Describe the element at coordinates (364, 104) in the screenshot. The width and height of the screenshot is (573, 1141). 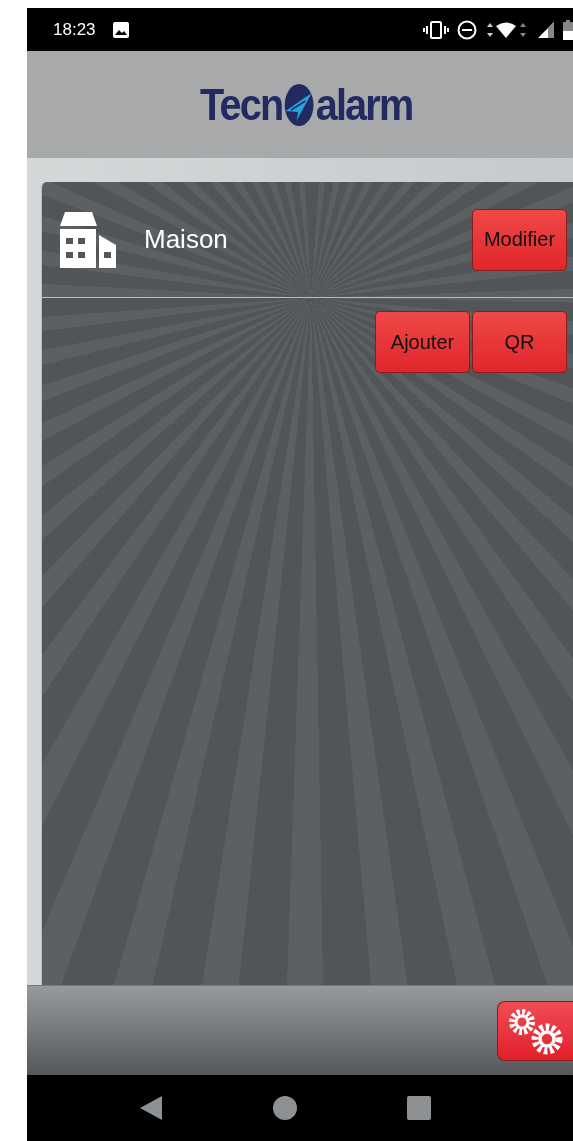
I see `logo-text: alarm` at that location.